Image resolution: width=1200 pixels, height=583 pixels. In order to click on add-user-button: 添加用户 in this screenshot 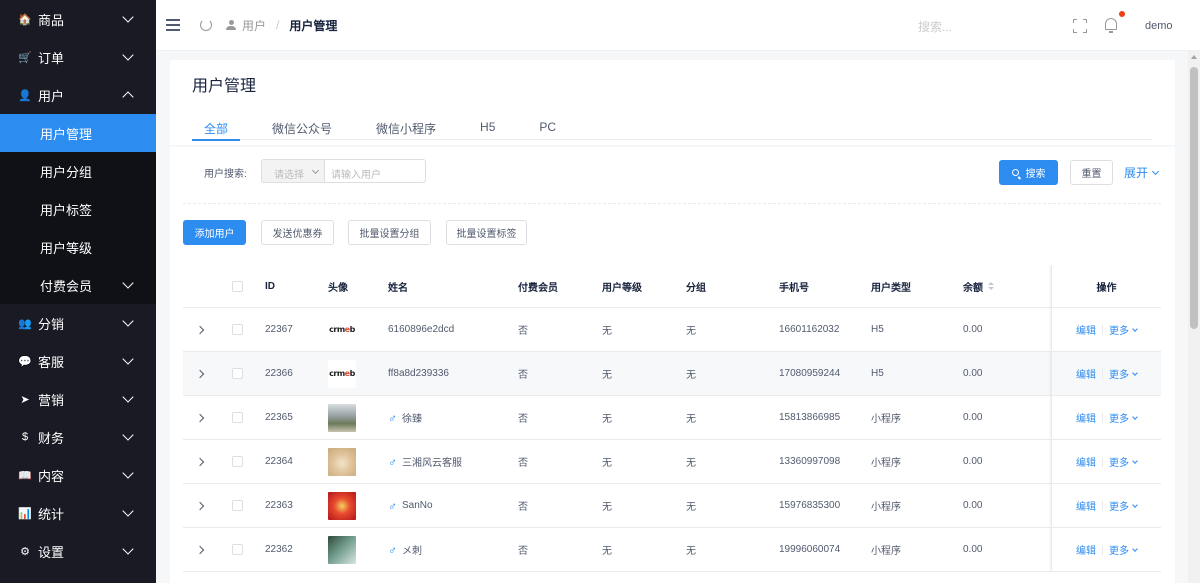, I will do `click(214, 232)`.